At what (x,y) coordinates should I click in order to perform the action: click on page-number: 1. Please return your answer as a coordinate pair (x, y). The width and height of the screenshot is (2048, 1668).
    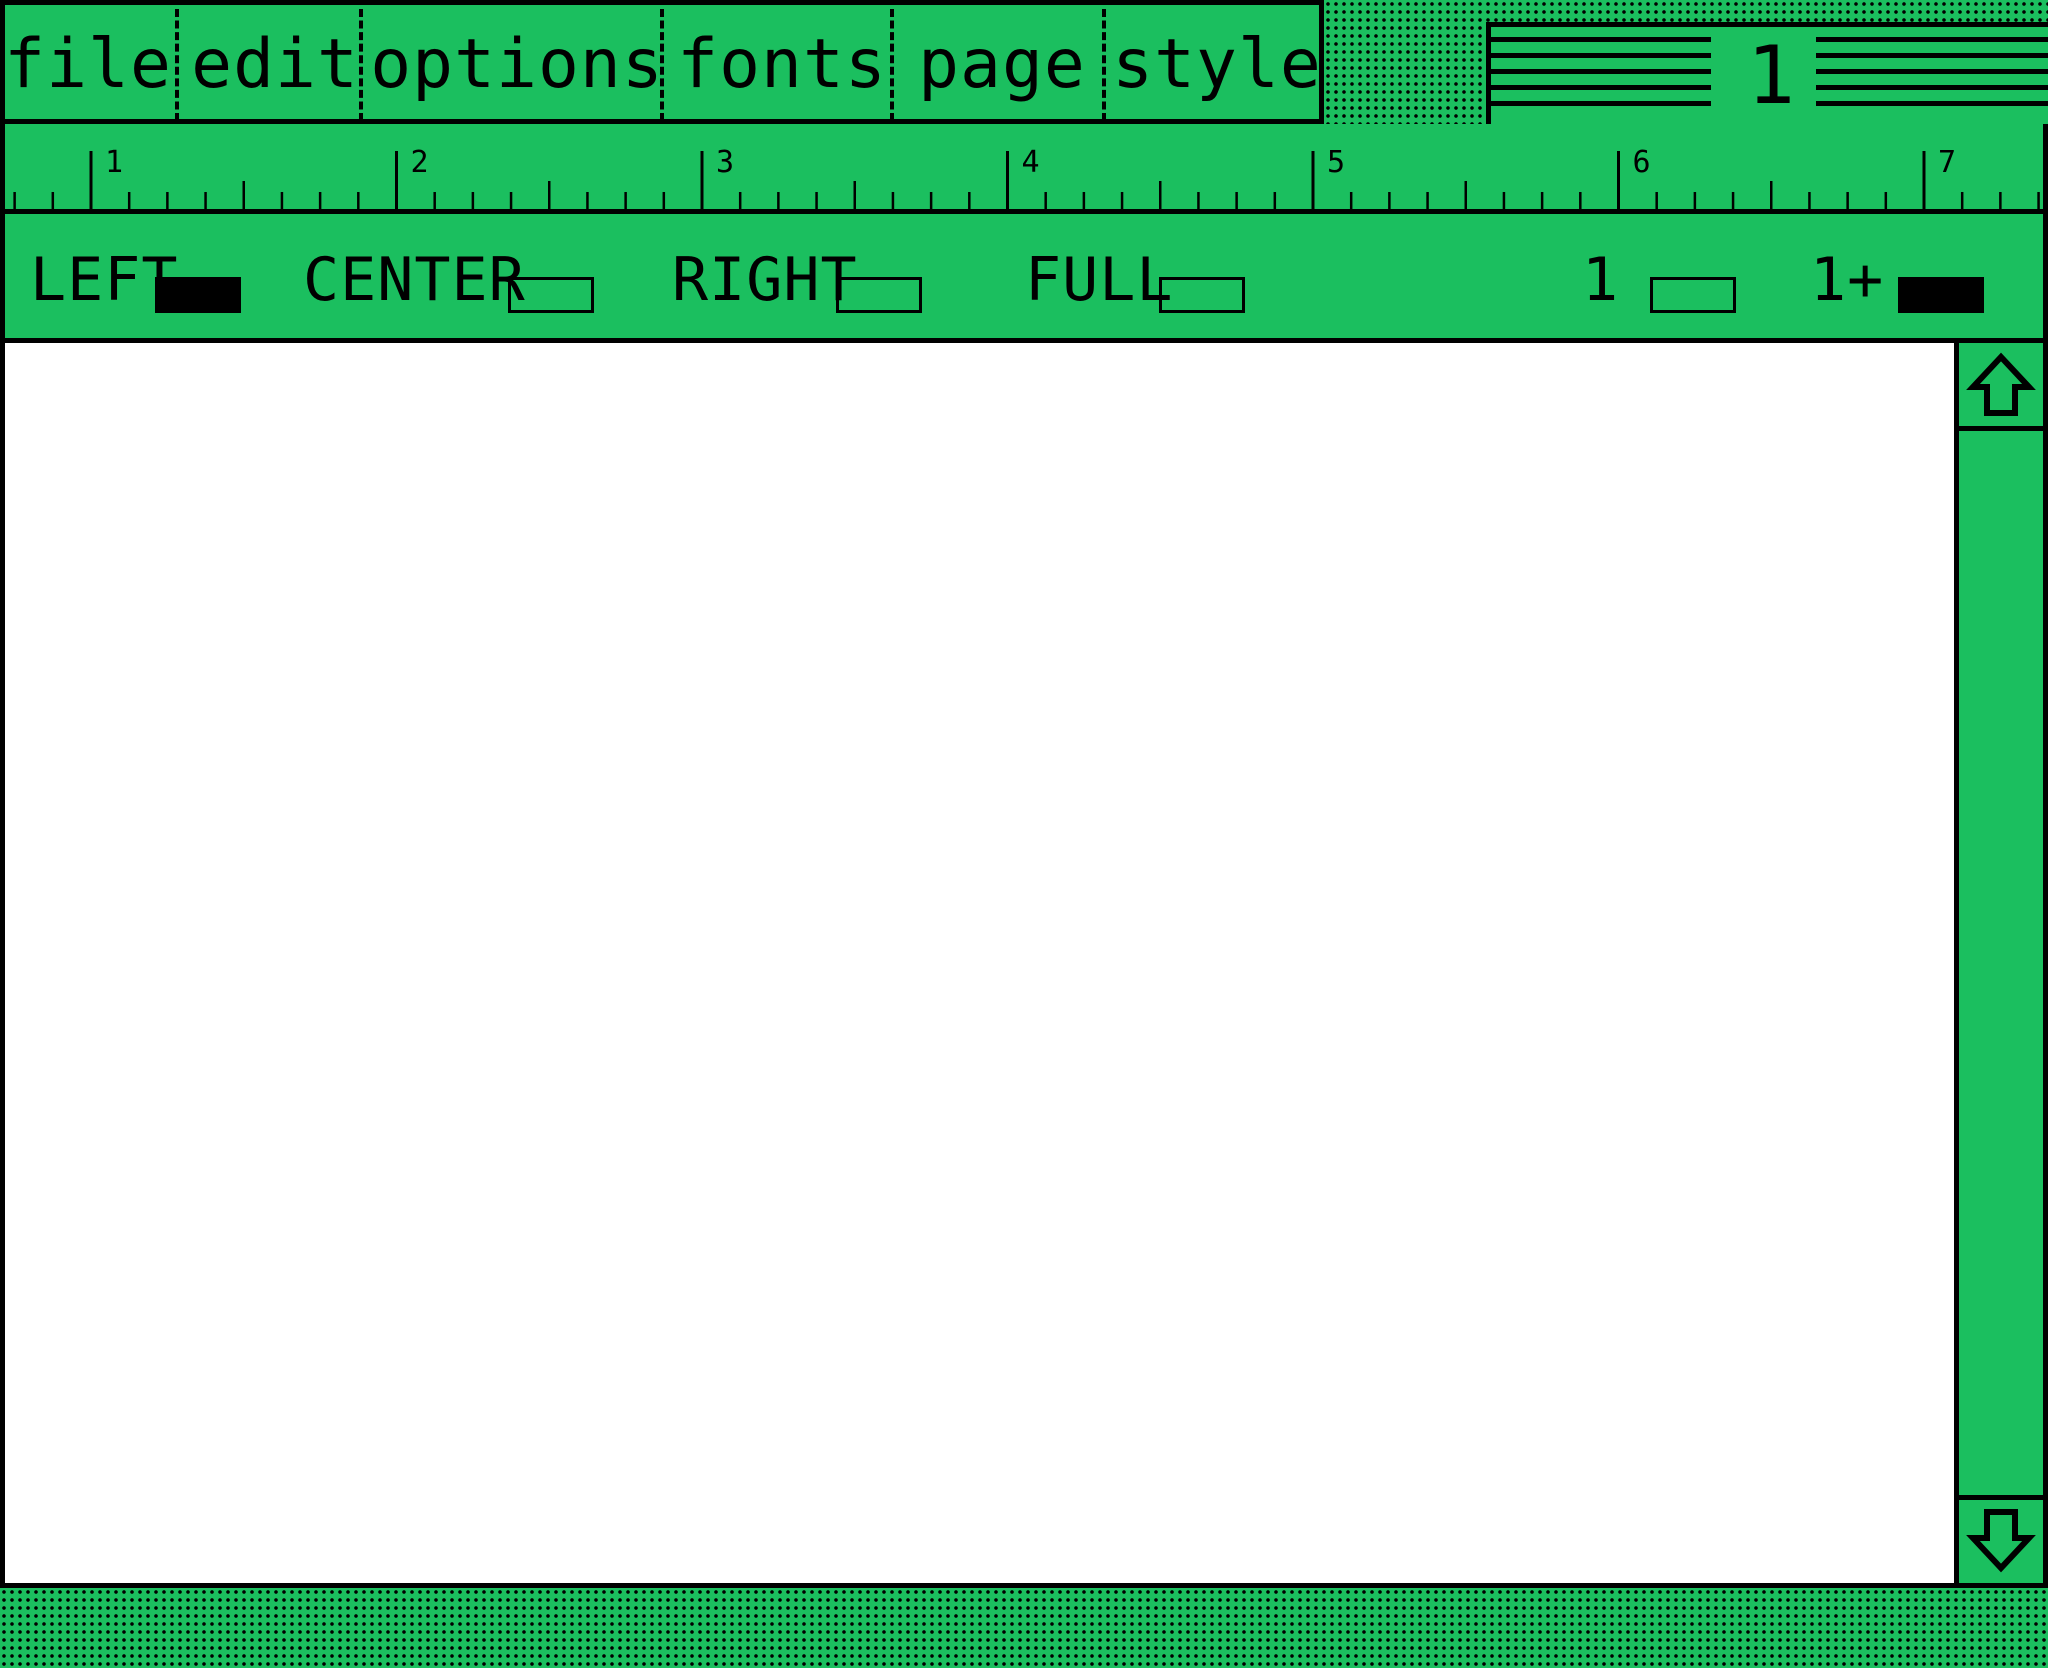
    Looking at the image, I should click on (1771, 75).